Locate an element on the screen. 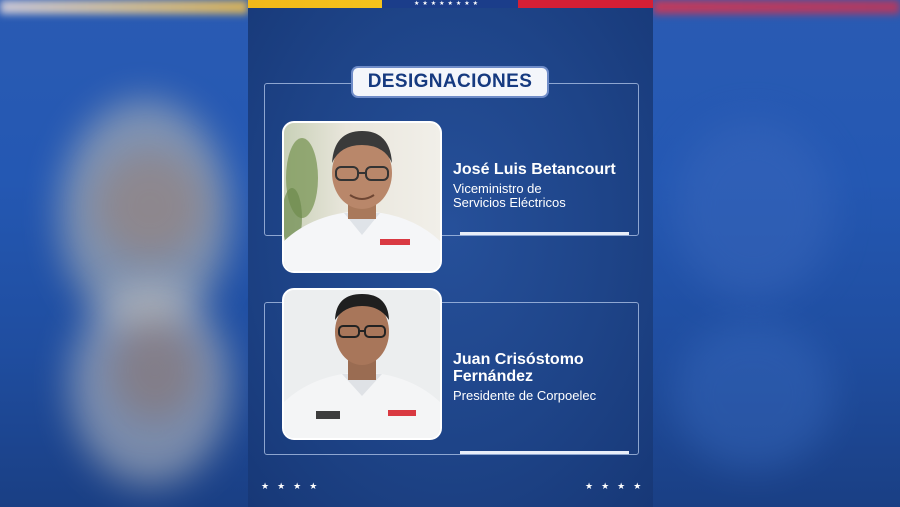 Image resolution: width=900 pixels, height=507 pixels. footer-stars-right: ★★★★ is located at coordinates (617, 486).